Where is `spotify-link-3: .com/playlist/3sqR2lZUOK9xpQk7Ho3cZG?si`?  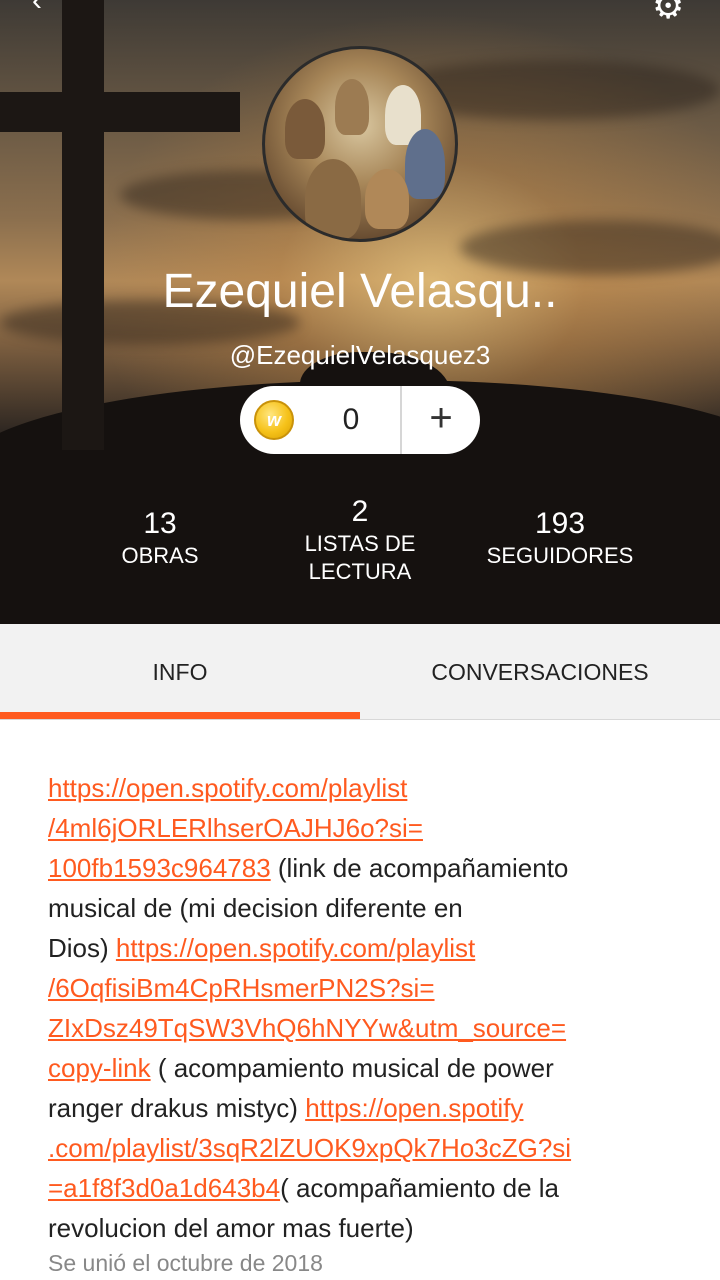
spotify-link-3: .com/playlist/3sqR2lZUOK9xpQk7Ho3cZG?si is located at coordinates (309, 1148).